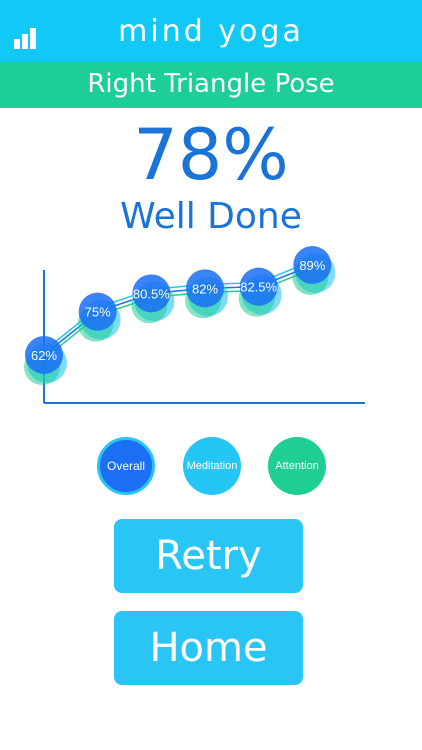 Image resolution: width=422 pixels, height=750 pixels. What do you see at coordinates (151, 293) in the screenshot?
I see `data-label: 80.5%` at bounding box center [151, 293].